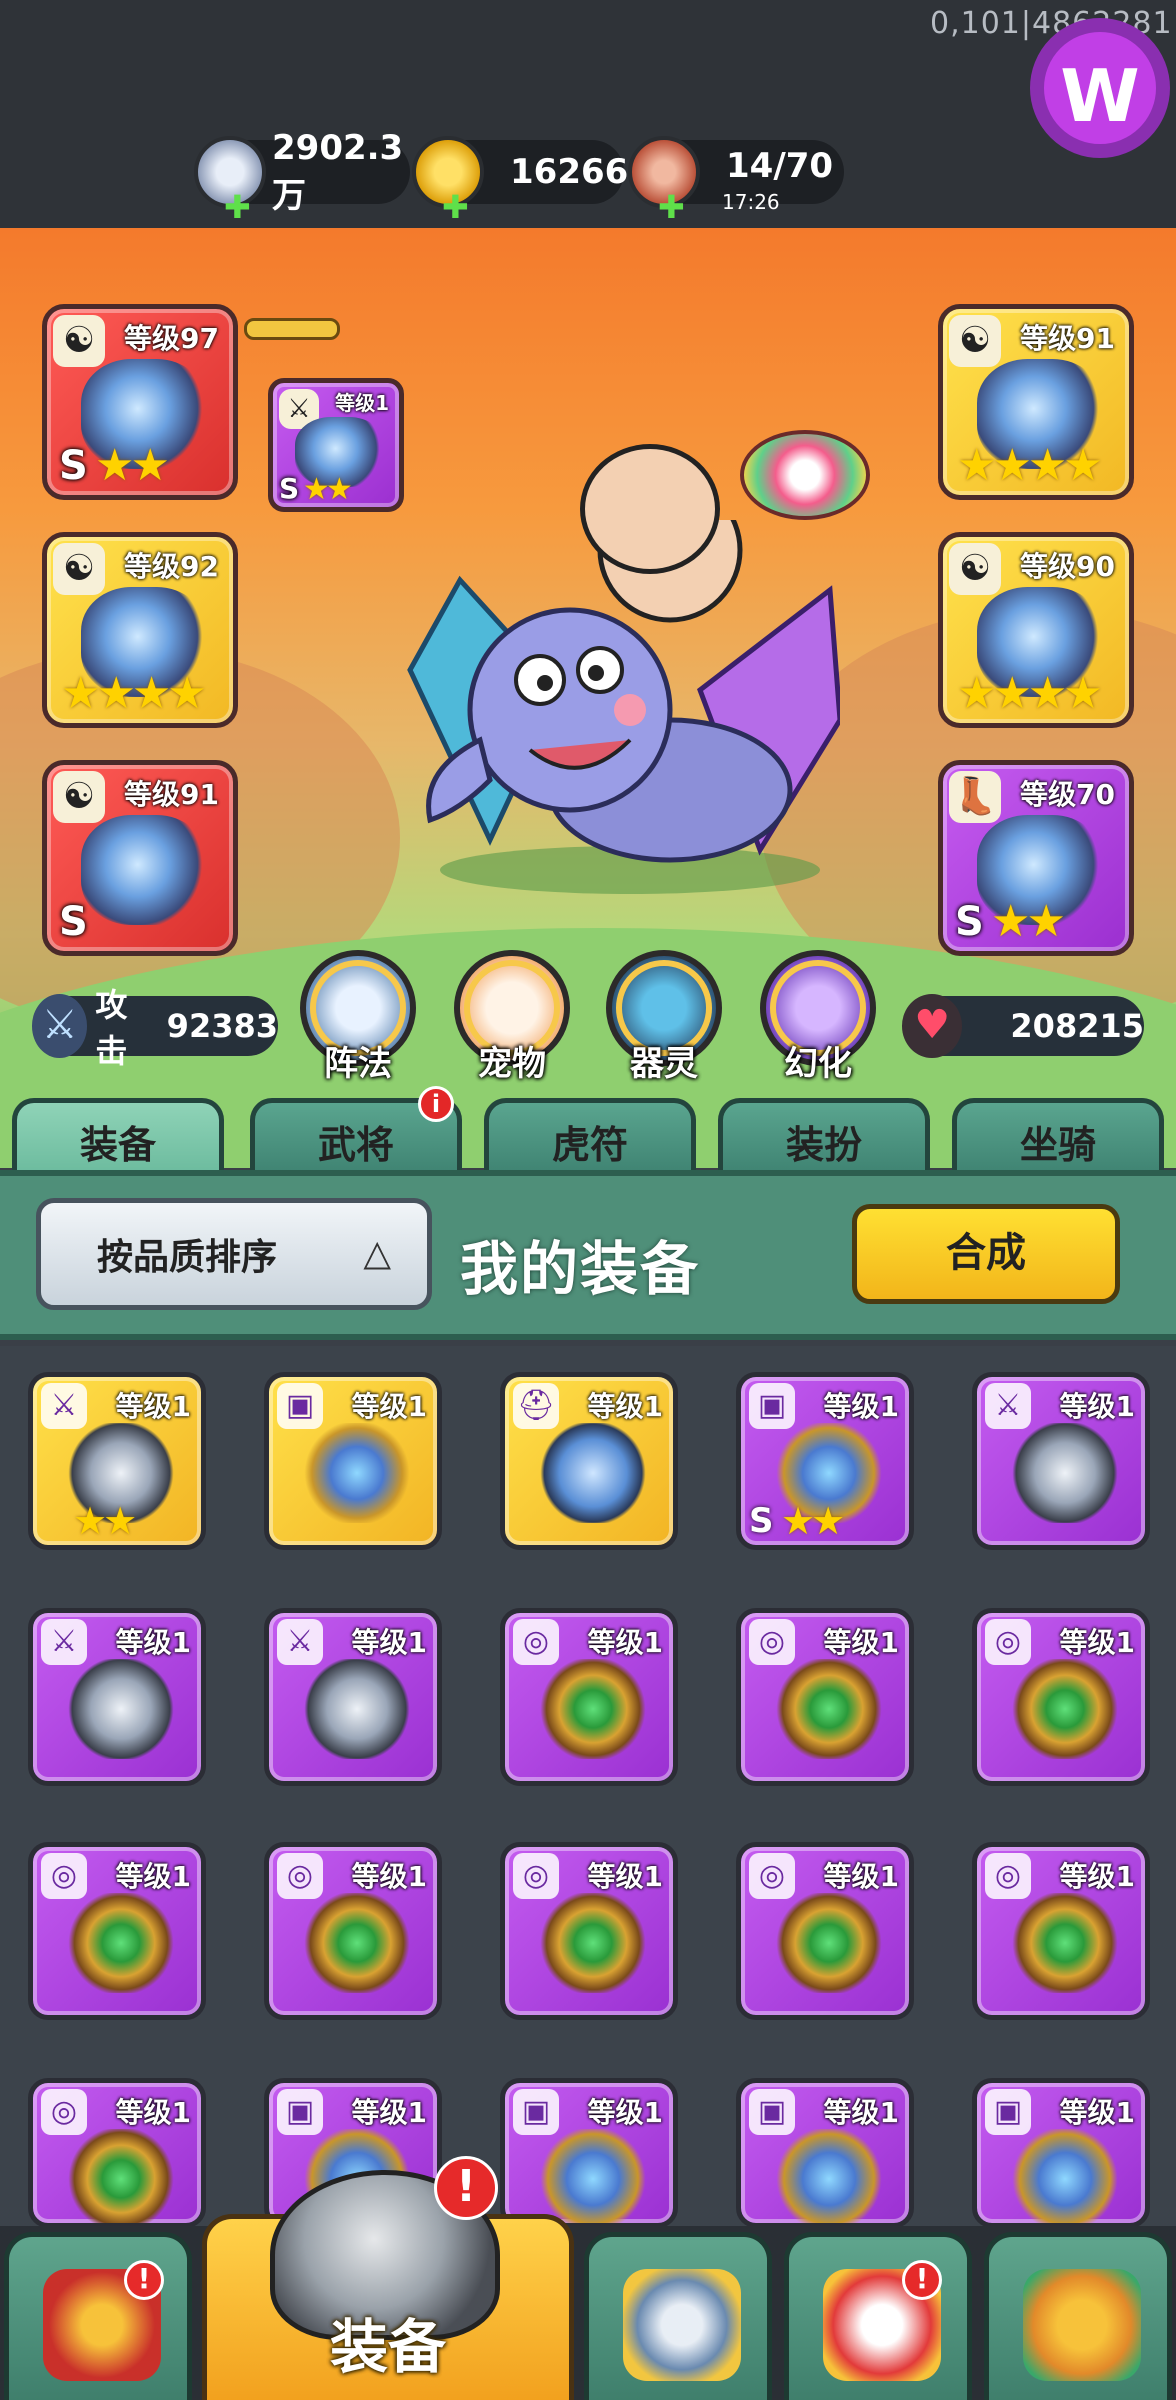 The image size is (1176, 2400). I want to click on slot-level: 等级1, so click(362, 403).